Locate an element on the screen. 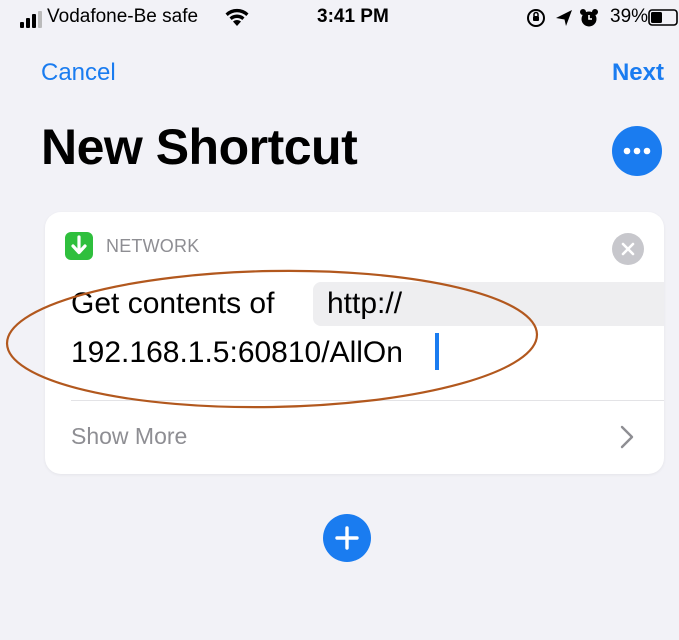 This screenshot has height=640, width=679. url-field-line2: 192.168.1.5:60810/AllOn is located at coordinates (237, 353).